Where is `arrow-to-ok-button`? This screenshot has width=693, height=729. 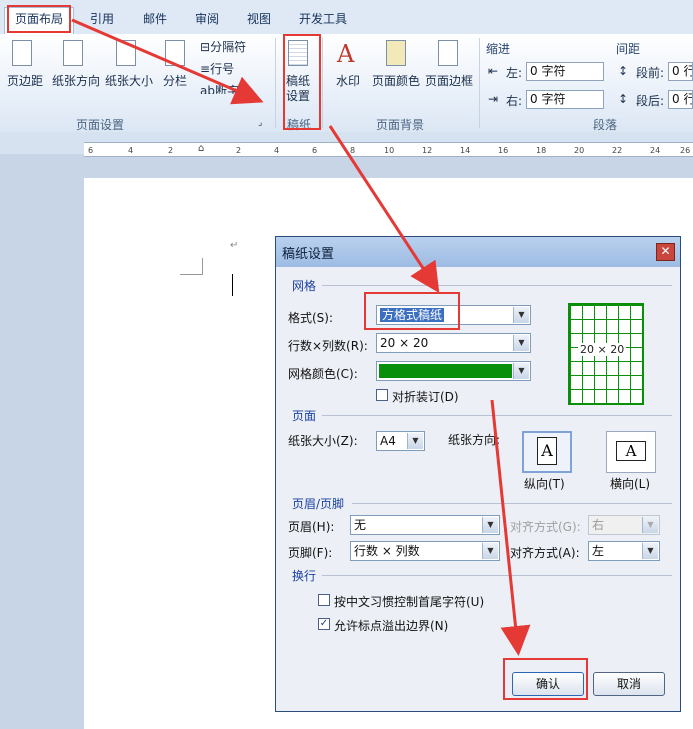 arrow-to-ok-button is located at coordinates (510, 527).